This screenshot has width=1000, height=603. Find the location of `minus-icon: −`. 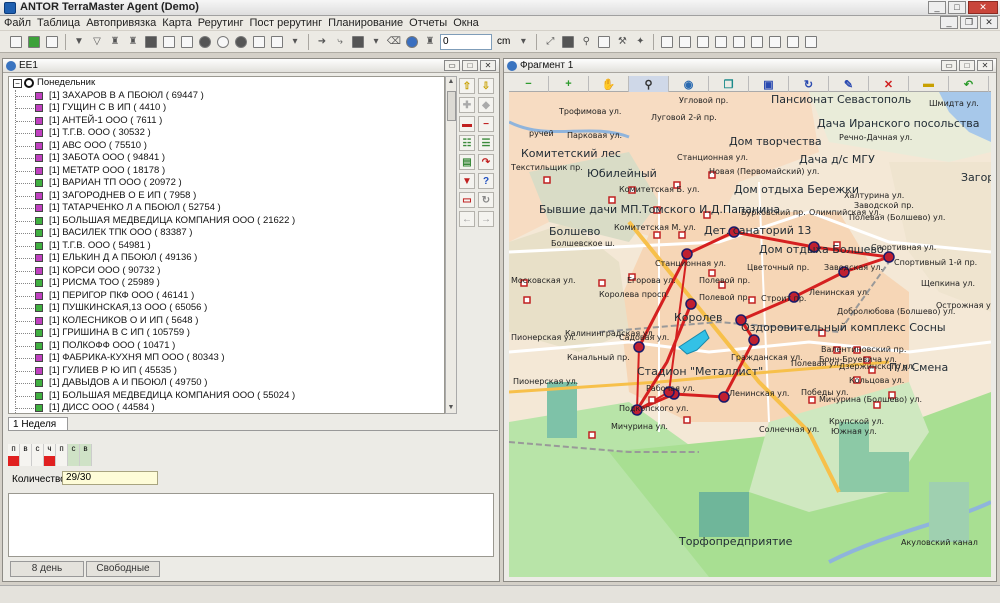

minus-icon: − is located at coordinates (486, 124).